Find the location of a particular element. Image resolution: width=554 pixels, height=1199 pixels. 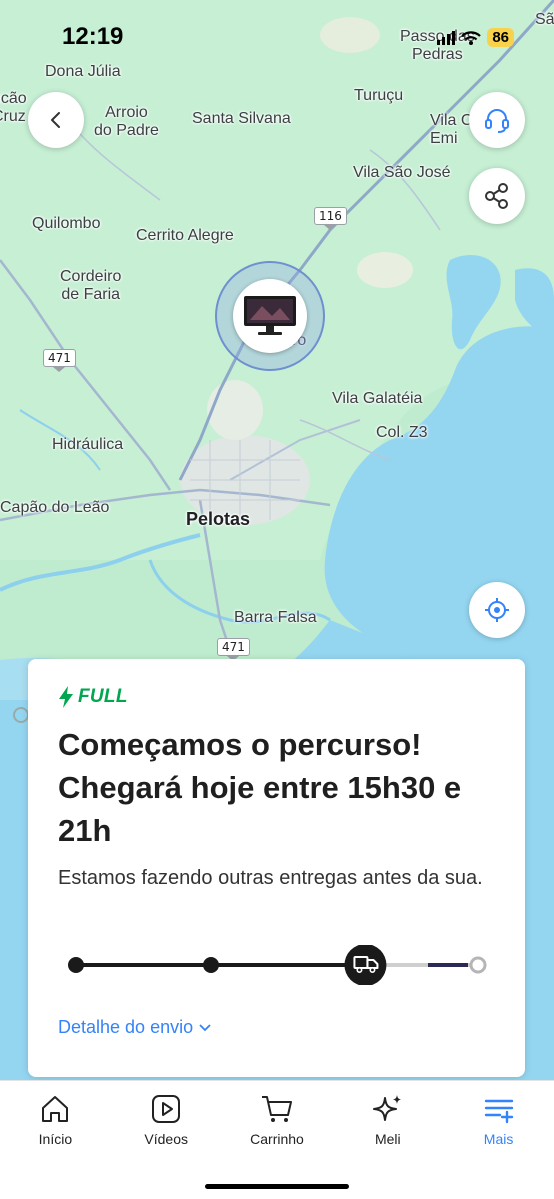

place-sa: Sã is located at coordinates (544, 19).